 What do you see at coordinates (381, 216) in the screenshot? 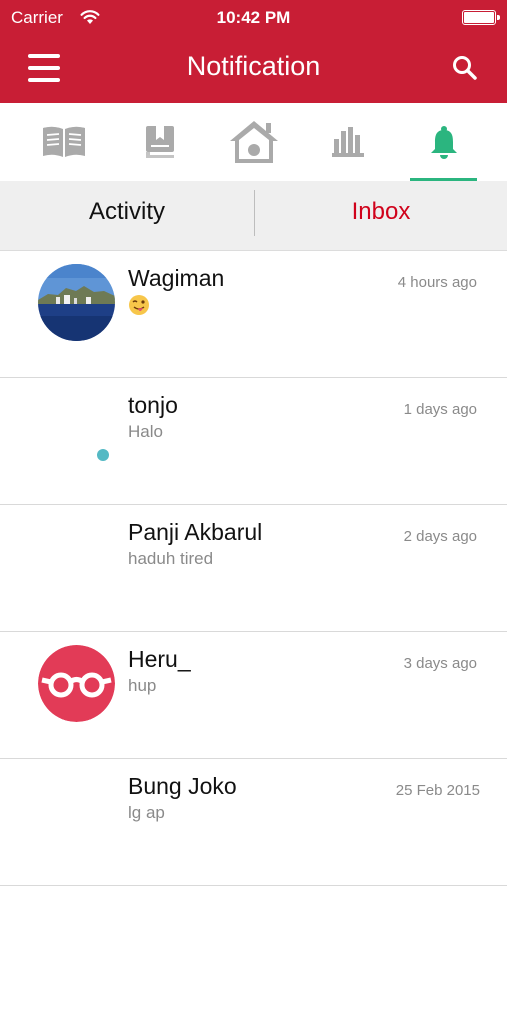
I see `segment-inbox: Inbox` at bounding box center [381, 216].